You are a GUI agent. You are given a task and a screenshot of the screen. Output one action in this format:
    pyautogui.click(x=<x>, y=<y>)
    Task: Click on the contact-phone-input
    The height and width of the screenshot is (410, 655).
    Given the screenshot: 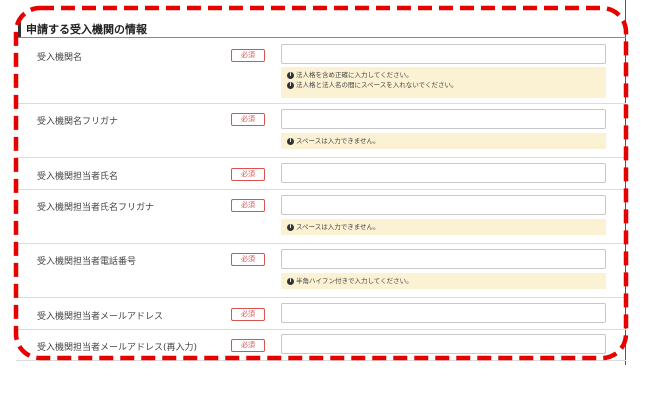 What is the action you would take?
    pyautogui.click(x=443, y=259)
    